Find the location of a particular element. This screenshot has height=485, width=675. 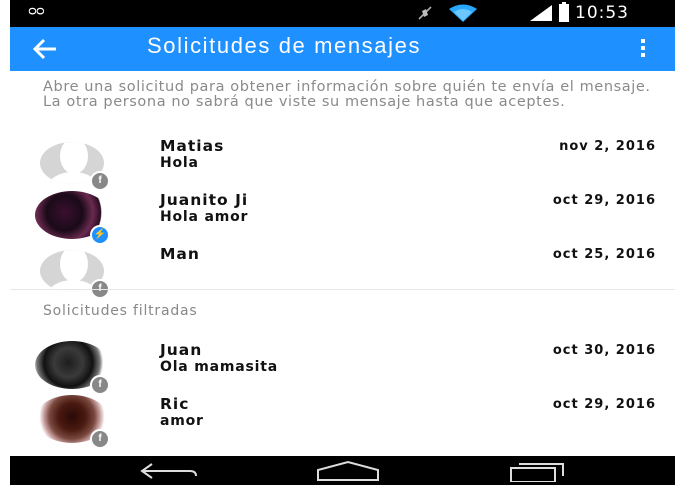

message-preview: Hola amor is located at coordinates (204, 217).